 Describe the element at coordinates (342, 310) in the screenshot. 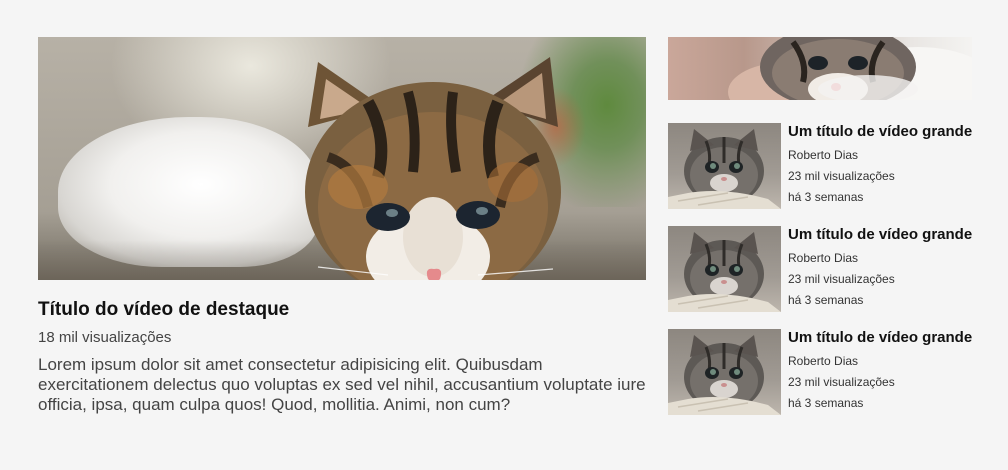

I see `featured-video-title: Título do vídeo de destaque` at that location.